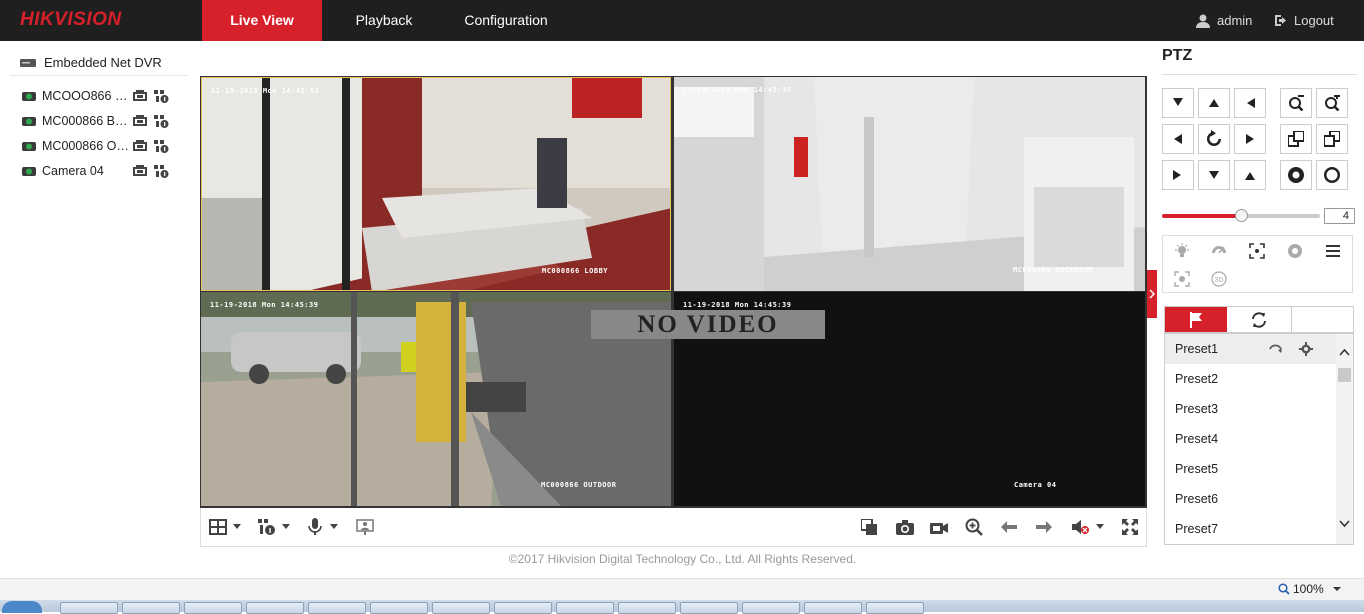 Image resolution: width=1364 pixels, height=614 pixels. I want to click on settings-gear-icon, so click(1306, 349).